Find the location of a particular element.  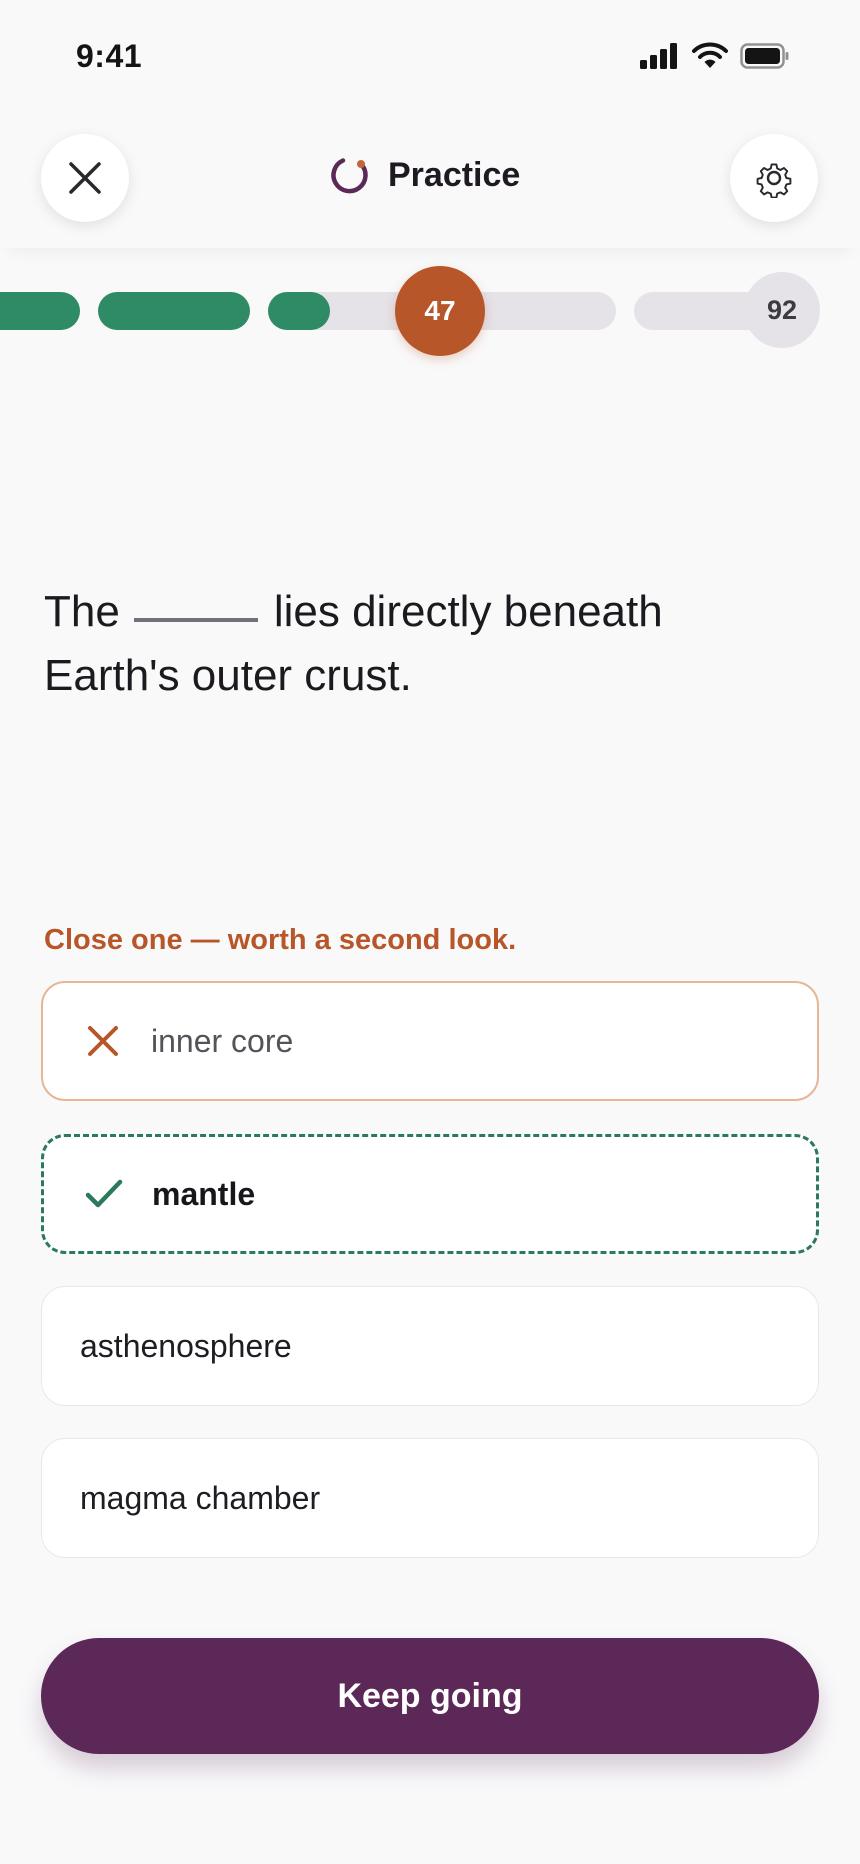

settings-button is located at coordinates (774, 178).